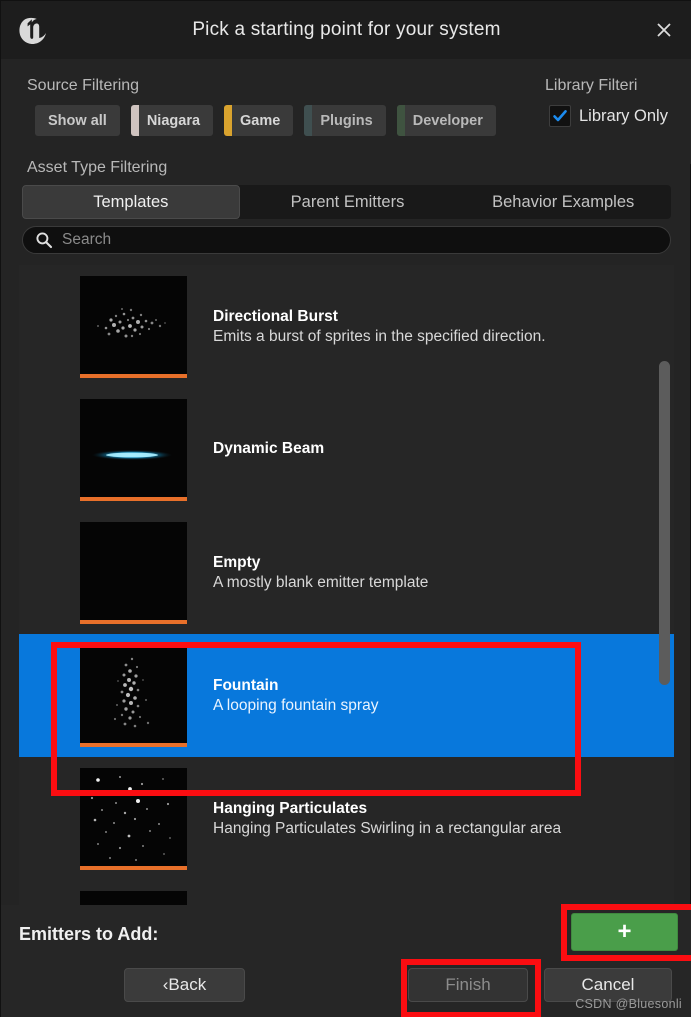 This screenshot has height=1017, width=691. What do you see at coordinates (628, 1004) in the screenshot?
I see `watermark: CSDN @Bluesonli` at bounding box center [628, 1004].